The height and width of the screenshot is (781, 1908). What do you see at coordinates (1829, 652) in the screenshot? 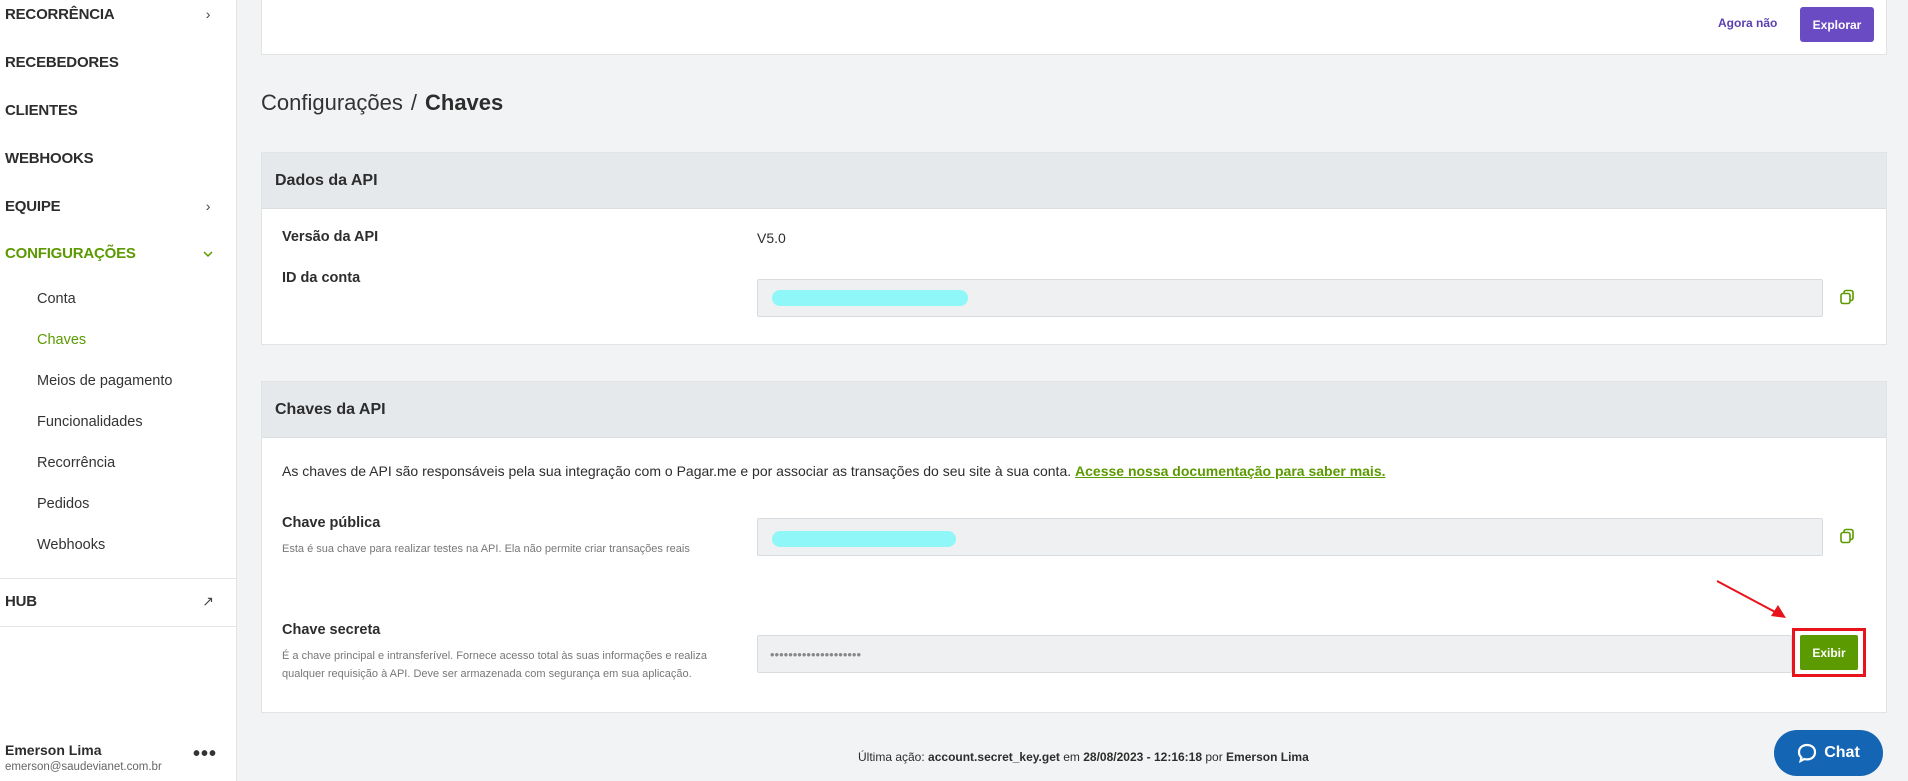
I see `show-secret-key-button: Exibir` at bounding box center [1829, 652].